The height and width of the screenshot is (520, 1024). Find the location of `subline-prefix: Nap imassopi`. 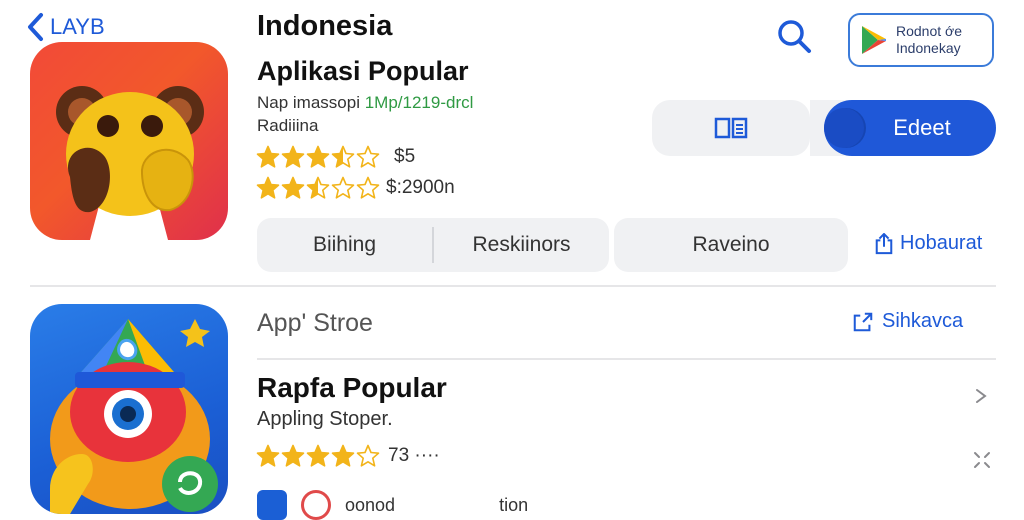

subline-prefix: Nap imassopi is located at coordinates (311, 102).